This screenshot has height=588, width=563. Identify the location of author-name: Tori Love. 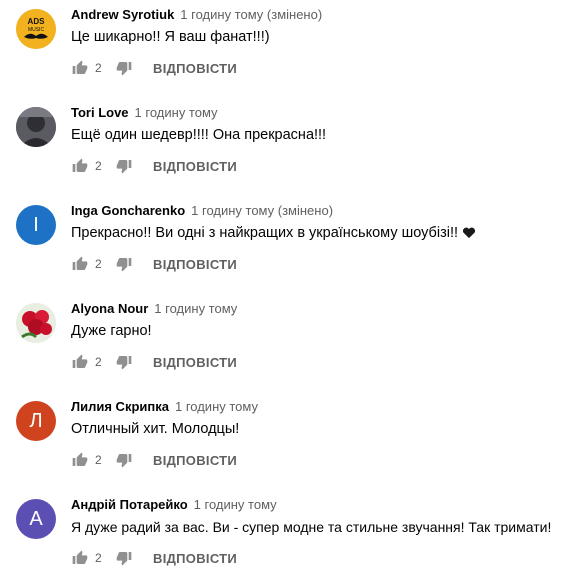
(100, 112).